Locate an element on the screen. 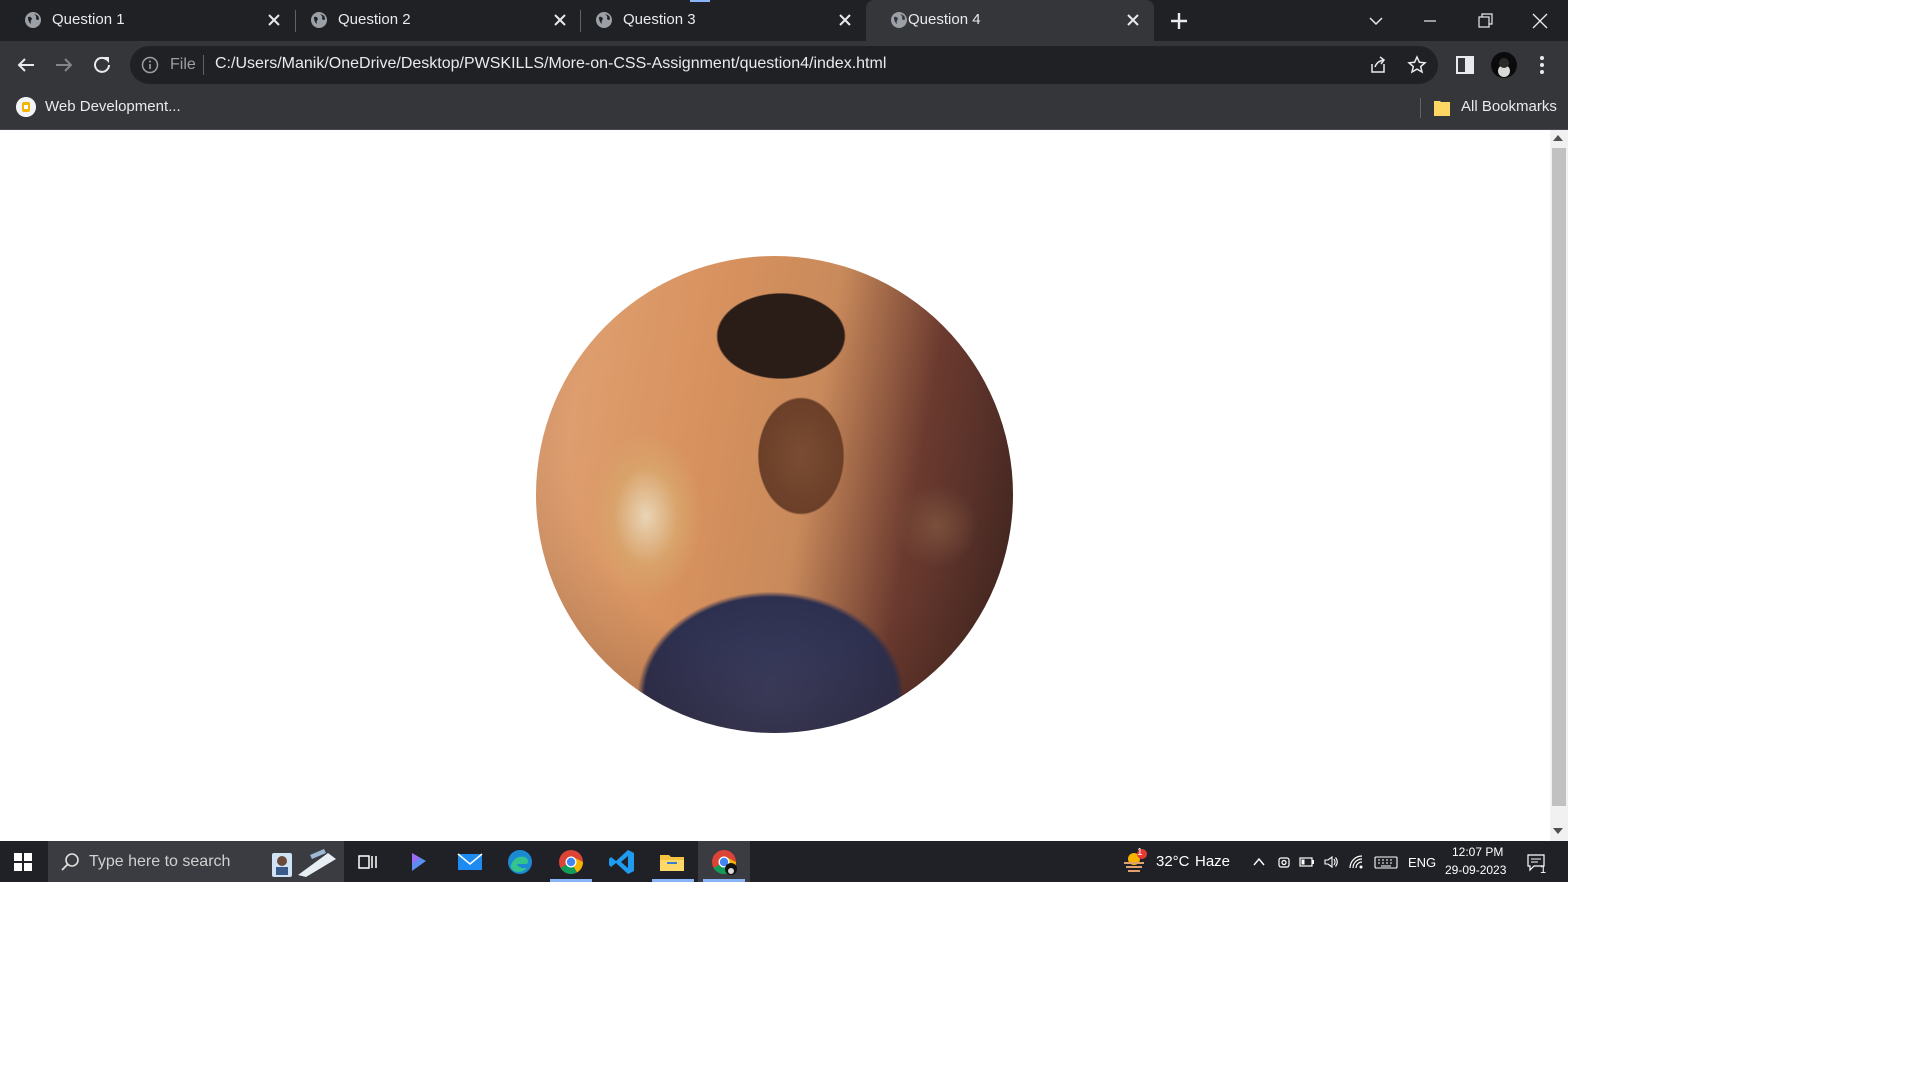 The height and width of the screenshot is (1080, 1920). copilot-icon is located at coordinates (419, 862).